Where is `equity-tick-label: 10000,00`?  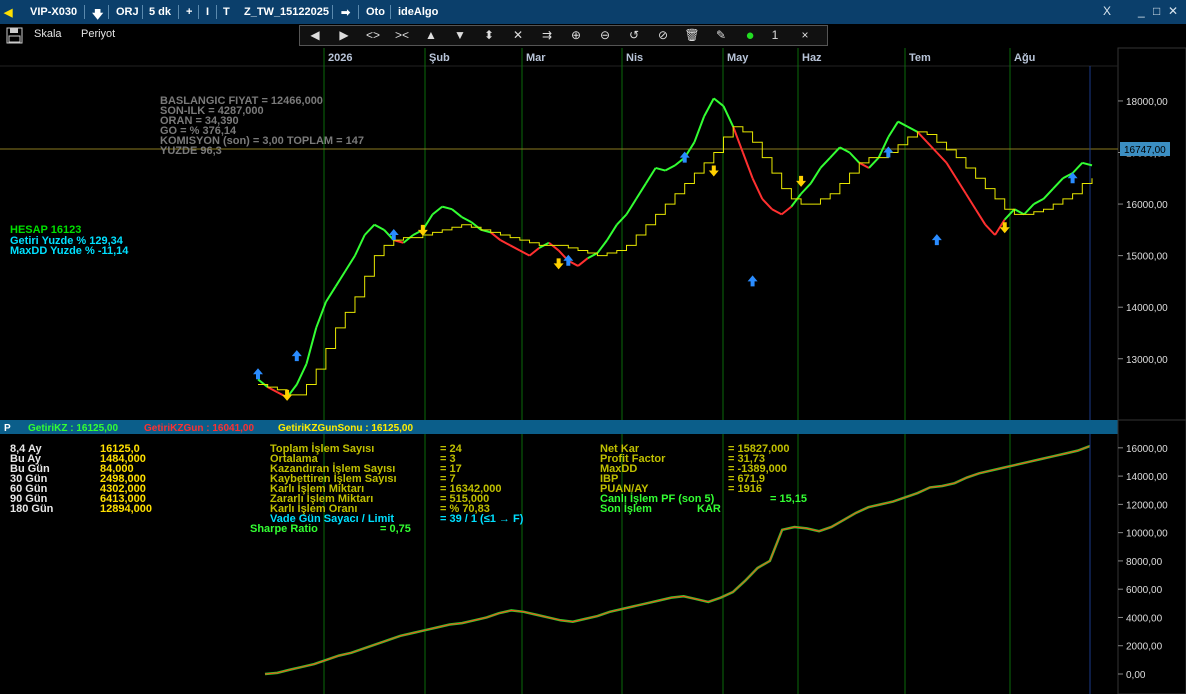 equity-tick-label: 10000,00 is located at coordinates (1147, 534).